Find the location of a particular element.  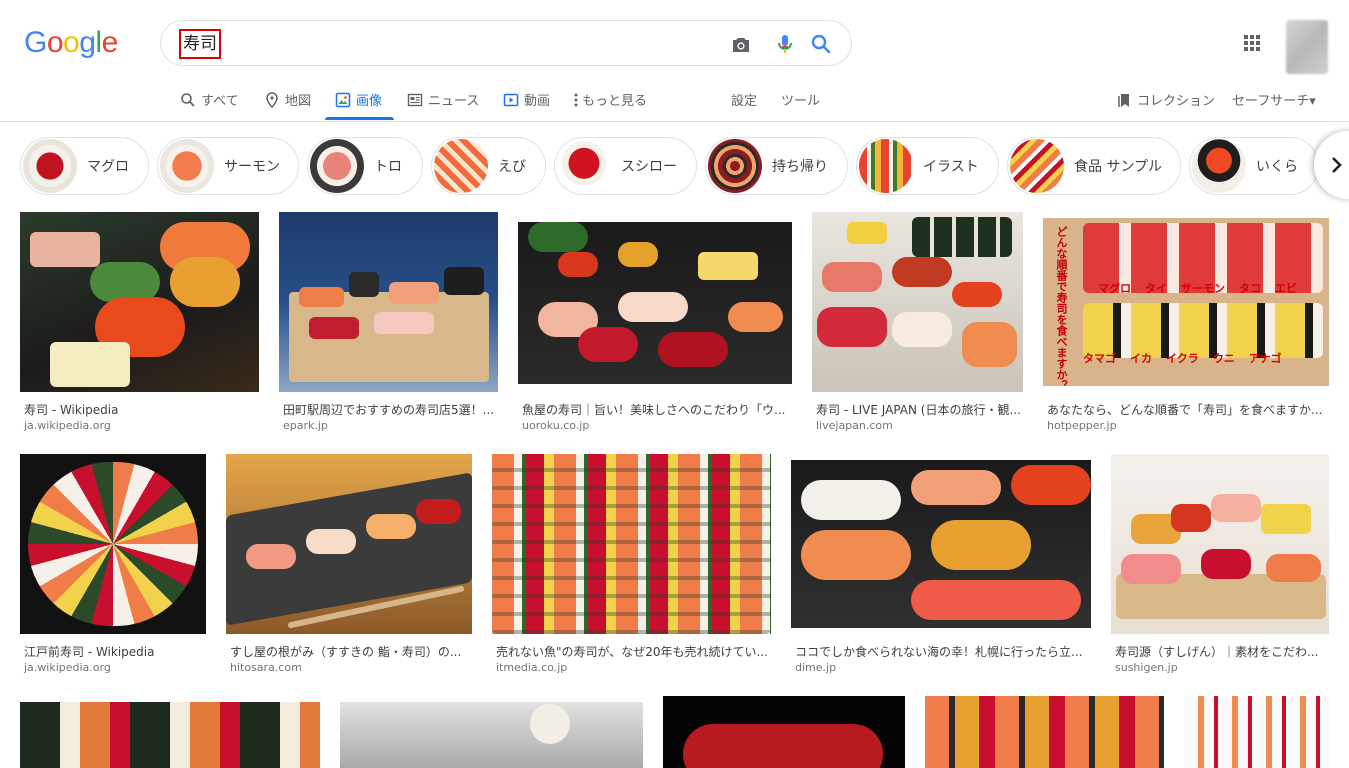

result-site: hotpepper.jp is located at coordinates (1082, 425).